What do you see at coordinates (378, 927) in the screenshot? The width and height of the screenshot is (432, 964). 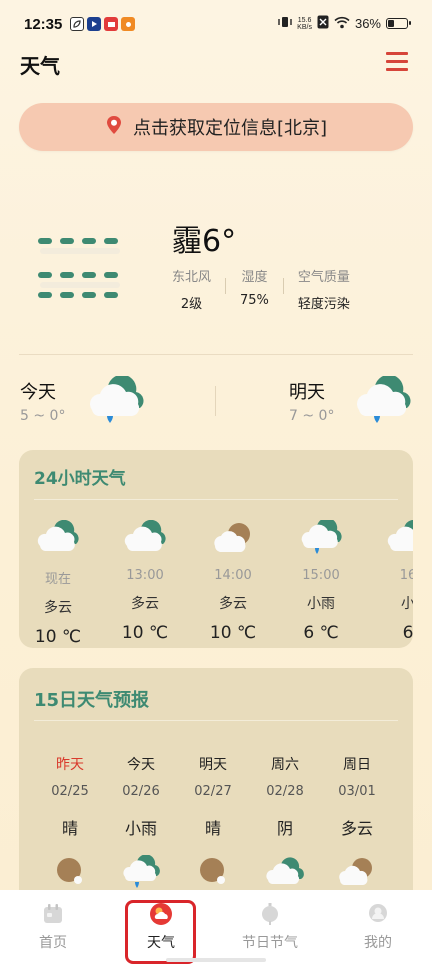 I see `nav-item-mine: 我的` at bounding box center [378, 927].